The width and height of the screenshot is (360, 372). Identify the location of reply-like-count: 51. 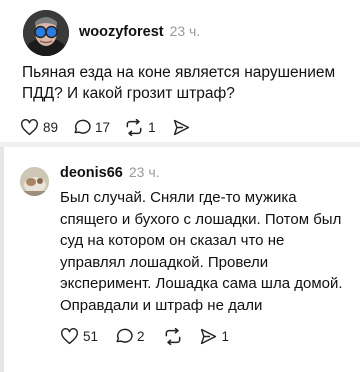
(91, 336).